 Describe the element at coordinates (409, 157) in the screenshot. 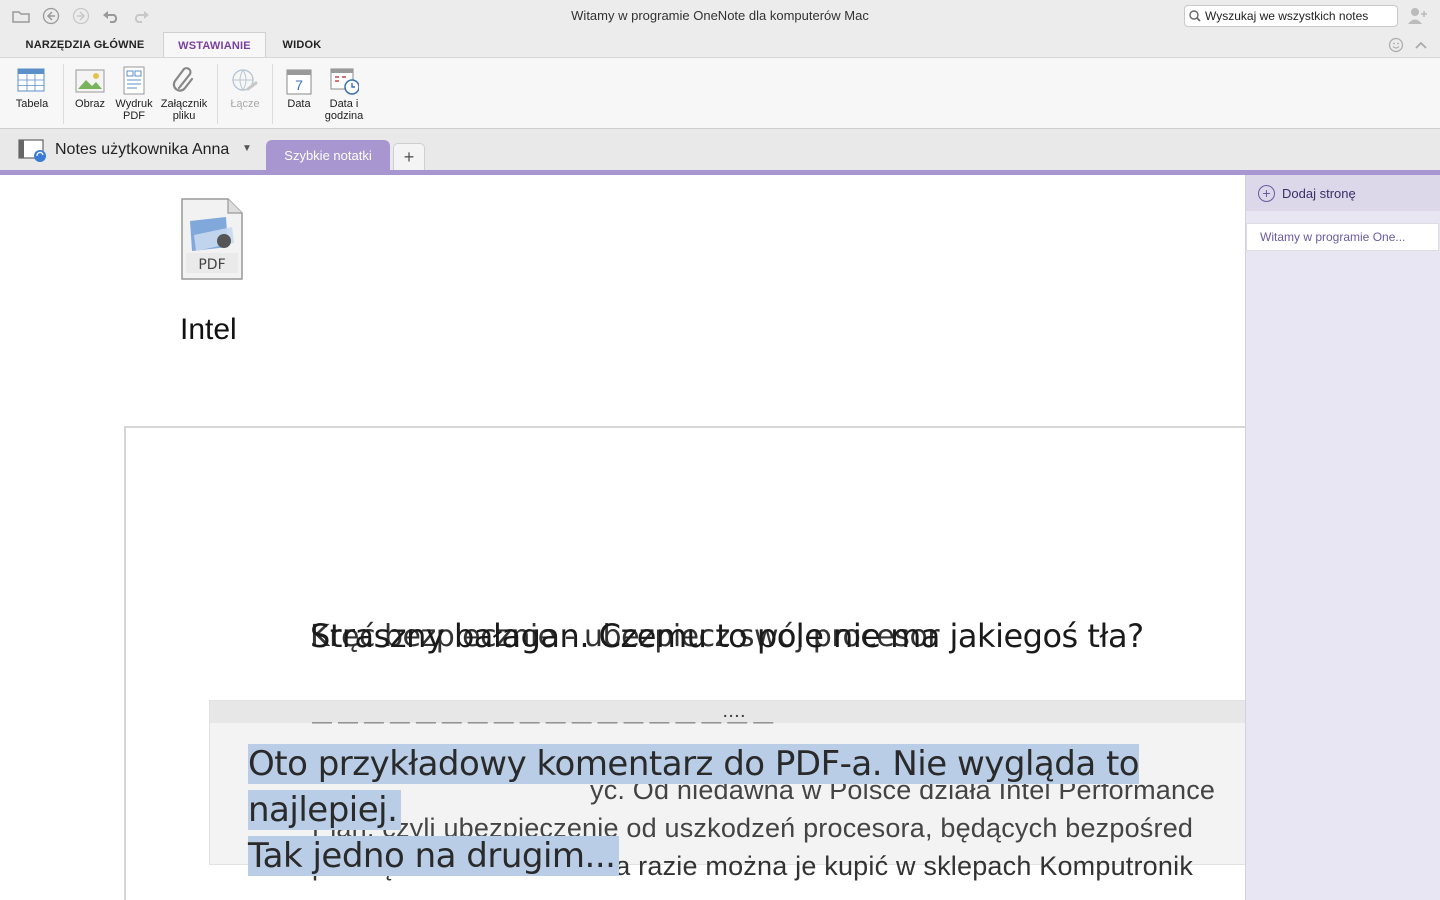

I see `add-section-button: +` at that location.